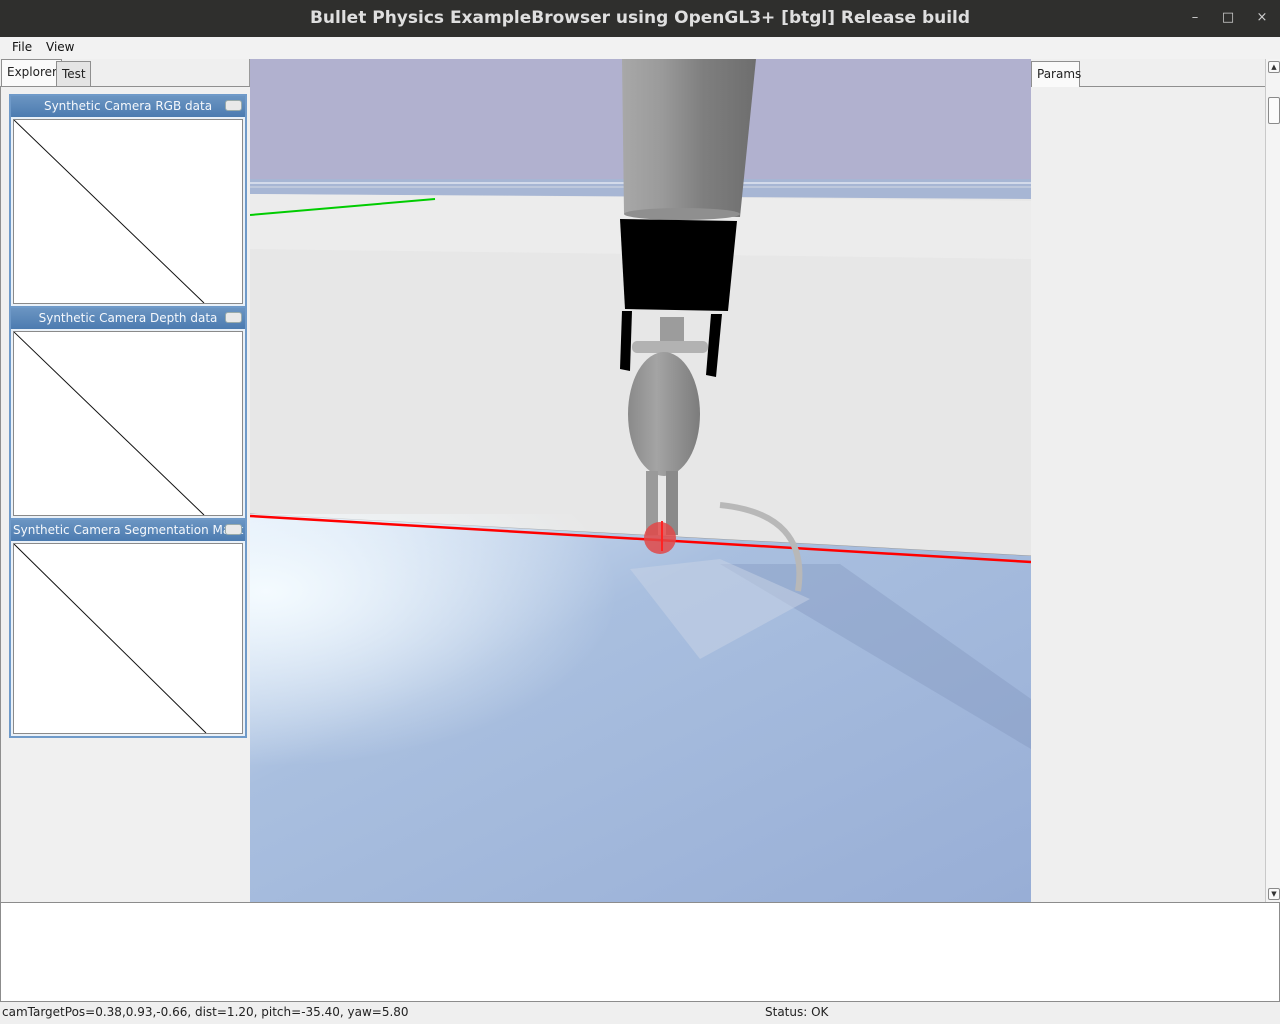 The image size is (1280, 1024). I want to click on close-button: ×, so click(1262, 18).